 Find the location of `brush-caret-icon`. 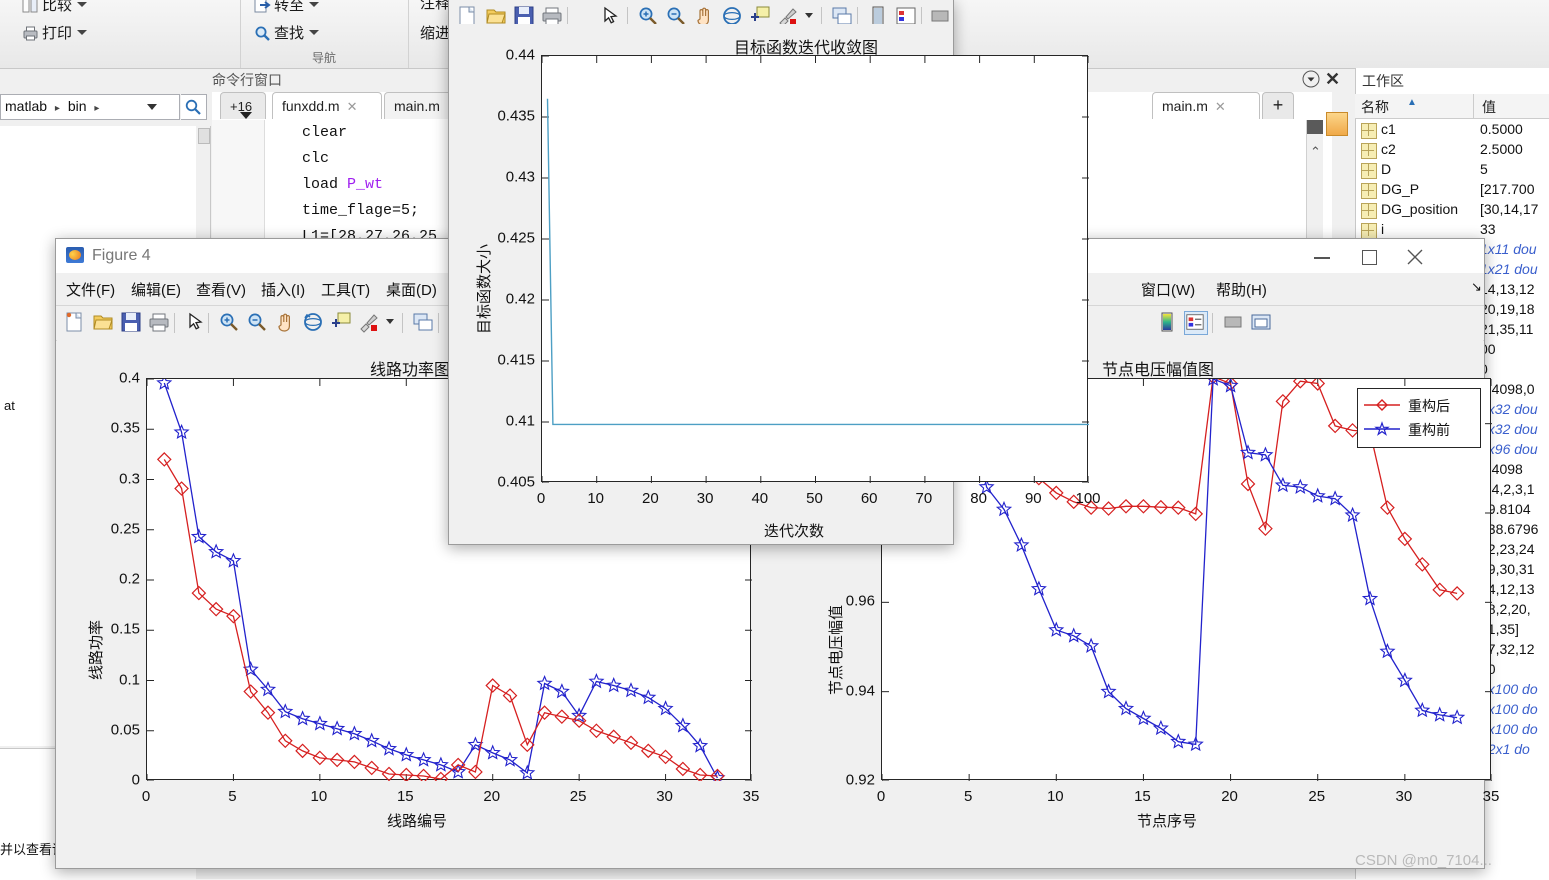

brush-caret-icon is located at coordinates (390, 321).